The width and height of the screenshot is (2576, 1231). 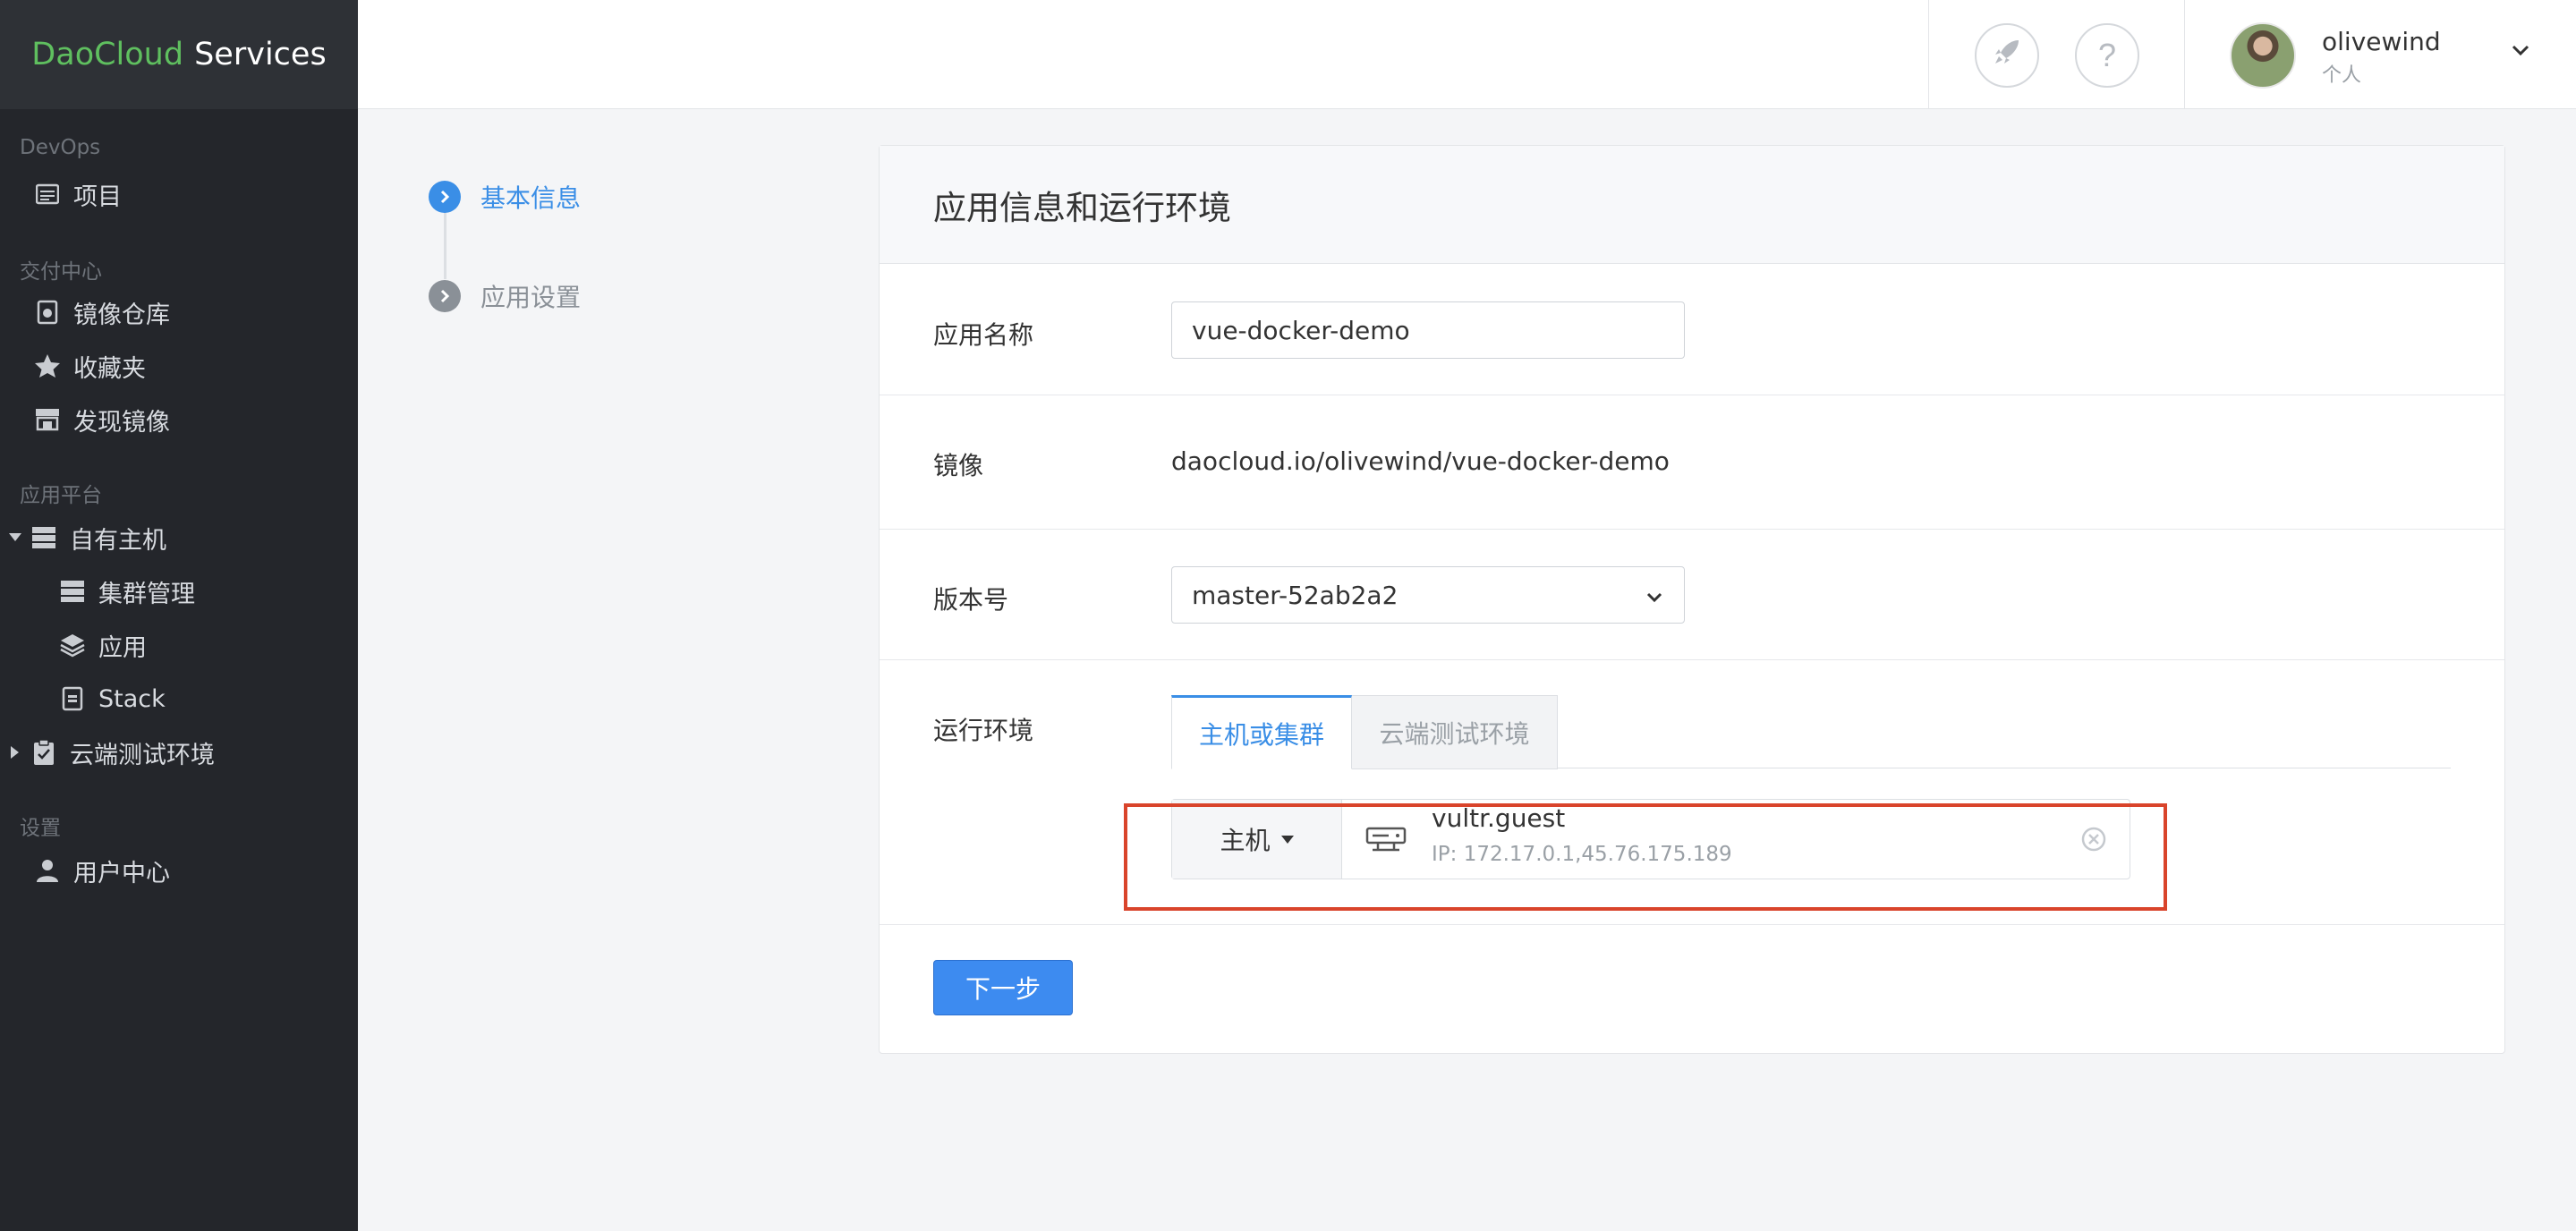 What do you see at coordinates (121, 422) in the screenshot?
I see `sidebar-item-label: 发现镜像` at bounding box center [121, 422].